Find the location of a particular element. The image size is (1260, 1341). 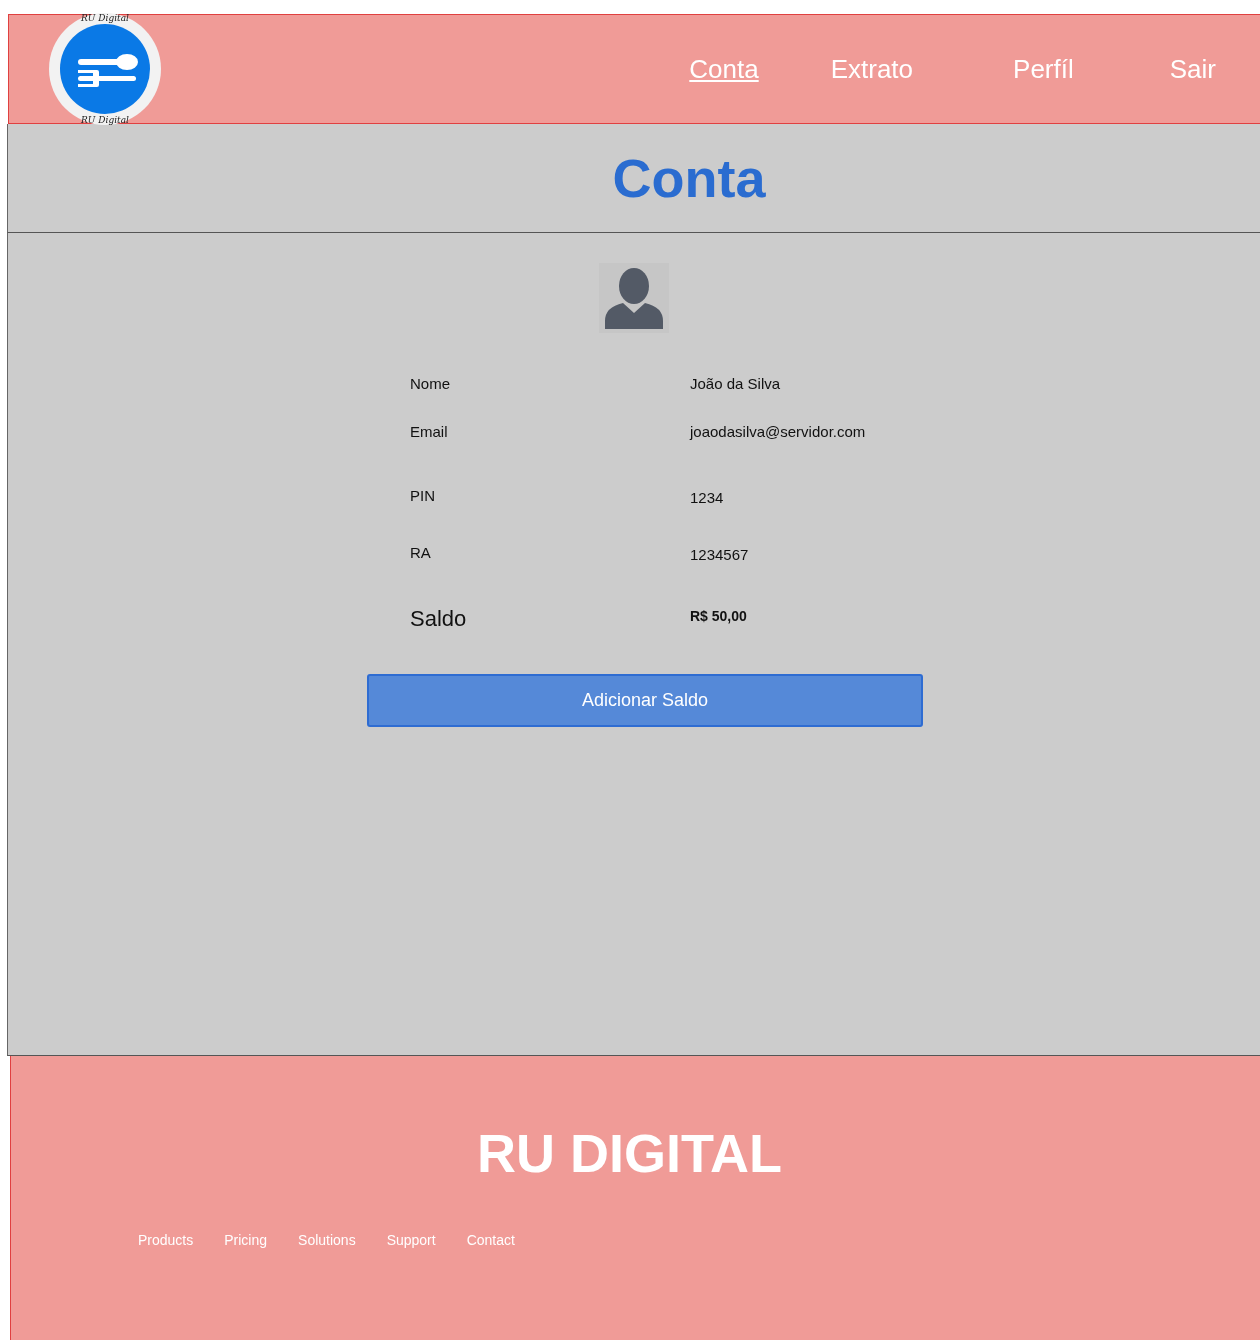

fork-spoon-logo-icon is located at coordinates (105, 69).